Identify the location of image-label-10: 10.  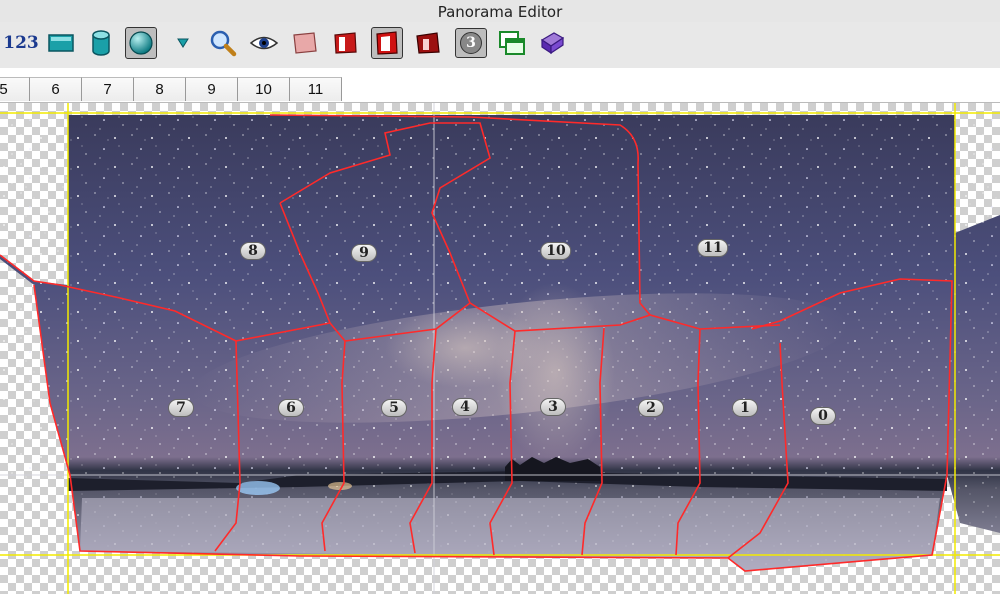
(556, 251).